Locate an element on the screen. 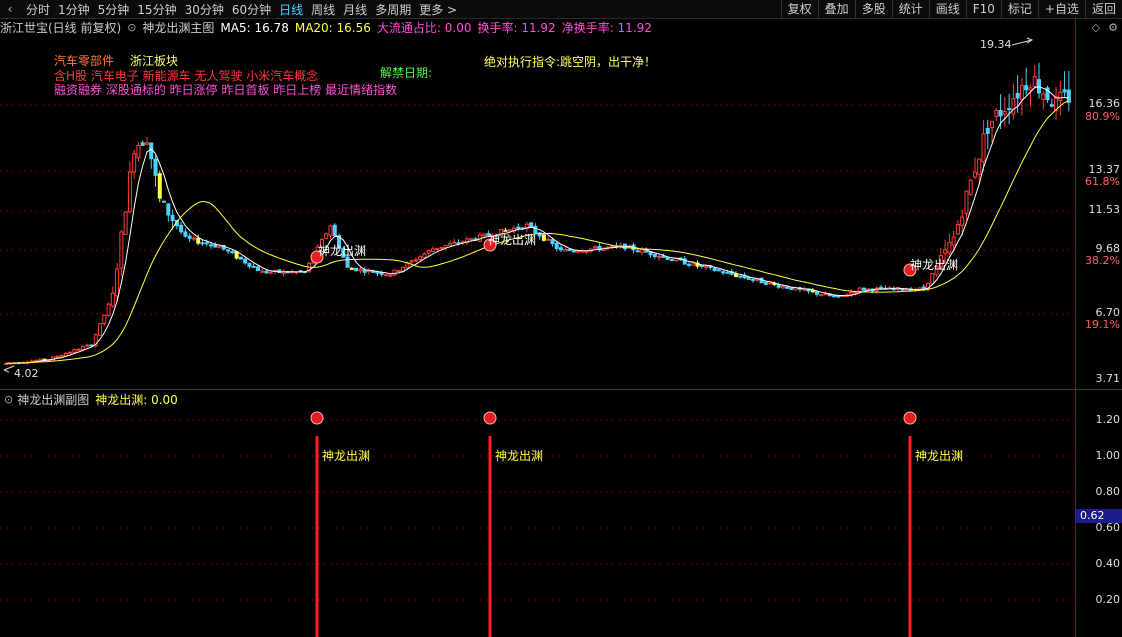 The height and width of the screenshot is (637, 1122). diamond-icon: ◇ is located at coordinates (1096, 27).